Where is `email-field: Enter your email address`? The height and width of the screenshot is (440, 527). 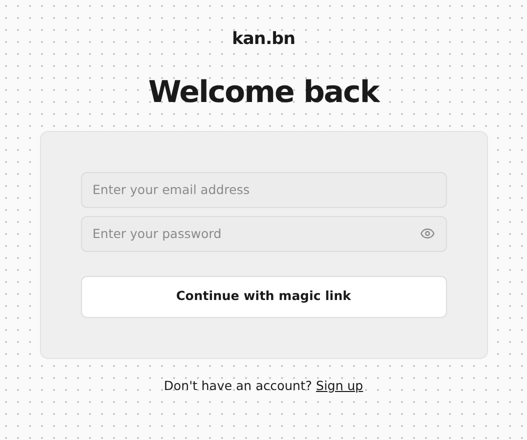 email-field: Enter your email address is located at coordinates (263, 190).